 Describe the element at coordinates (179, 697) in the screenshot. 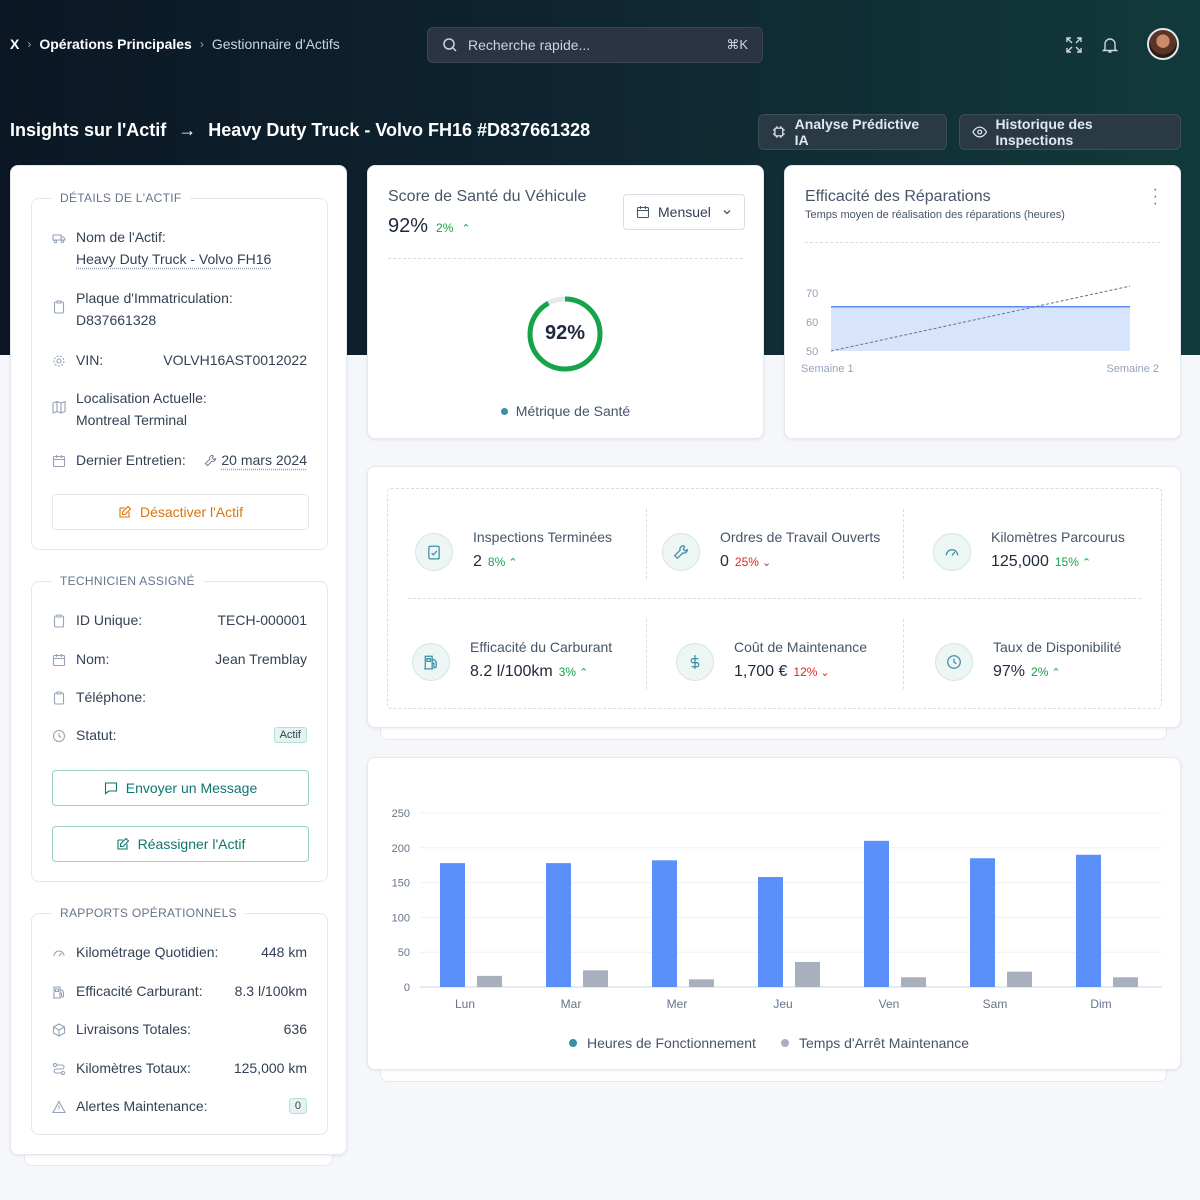

I see `tech-phone-row: Téléphone:` at that location.